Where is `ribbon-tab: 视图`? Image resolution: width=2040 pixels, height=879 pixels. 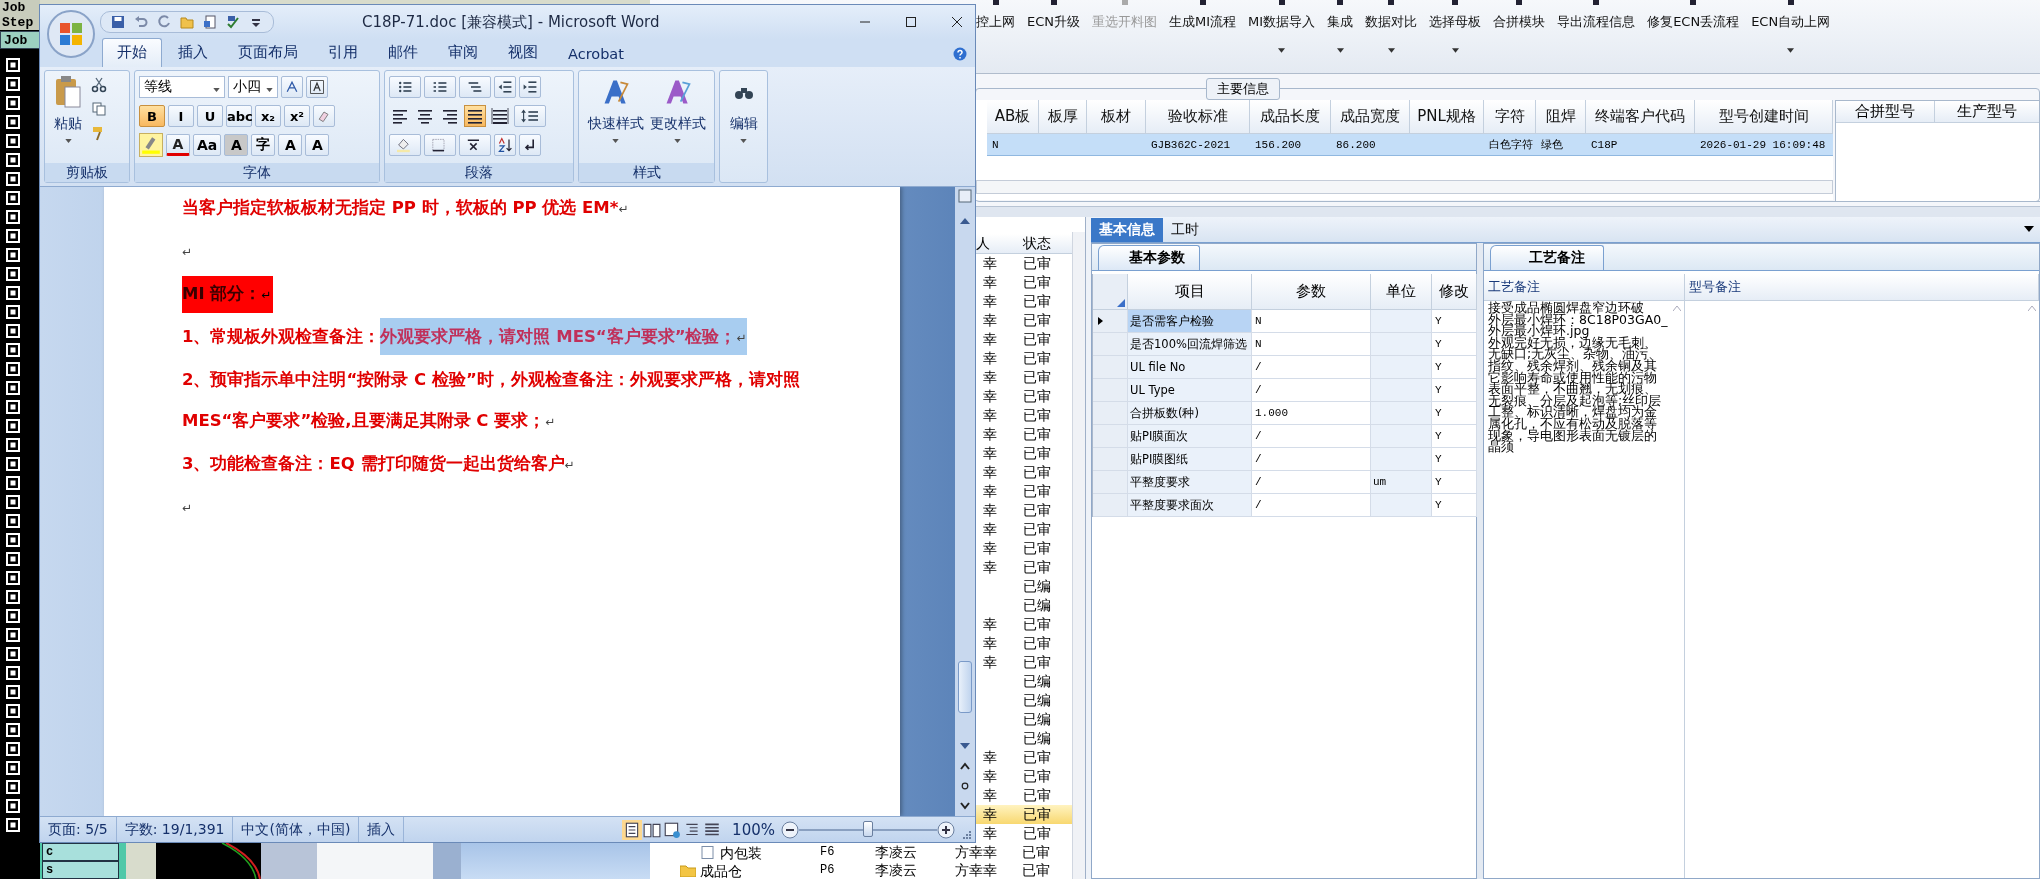 ribbon-tab: 视图 is located at coordinates (523, 53).